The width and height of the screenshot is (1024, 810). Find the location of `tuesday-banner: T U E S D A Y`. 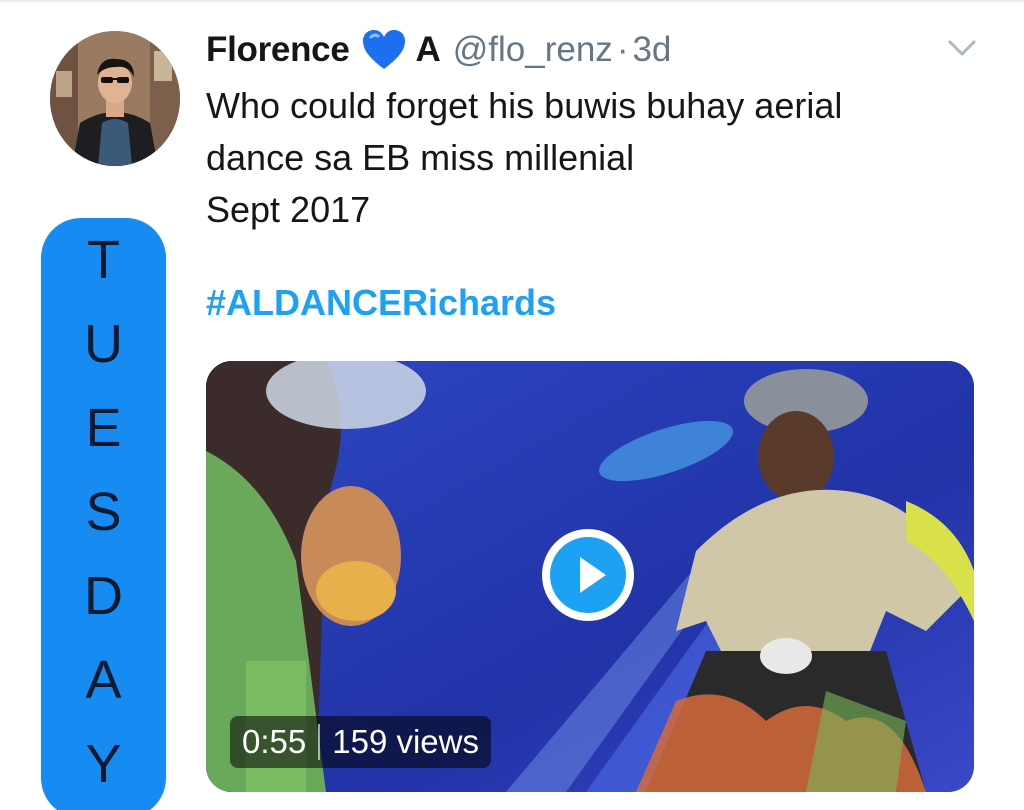

tuesday-banner: T U E S D A Y is located at coordinates (103, 514).